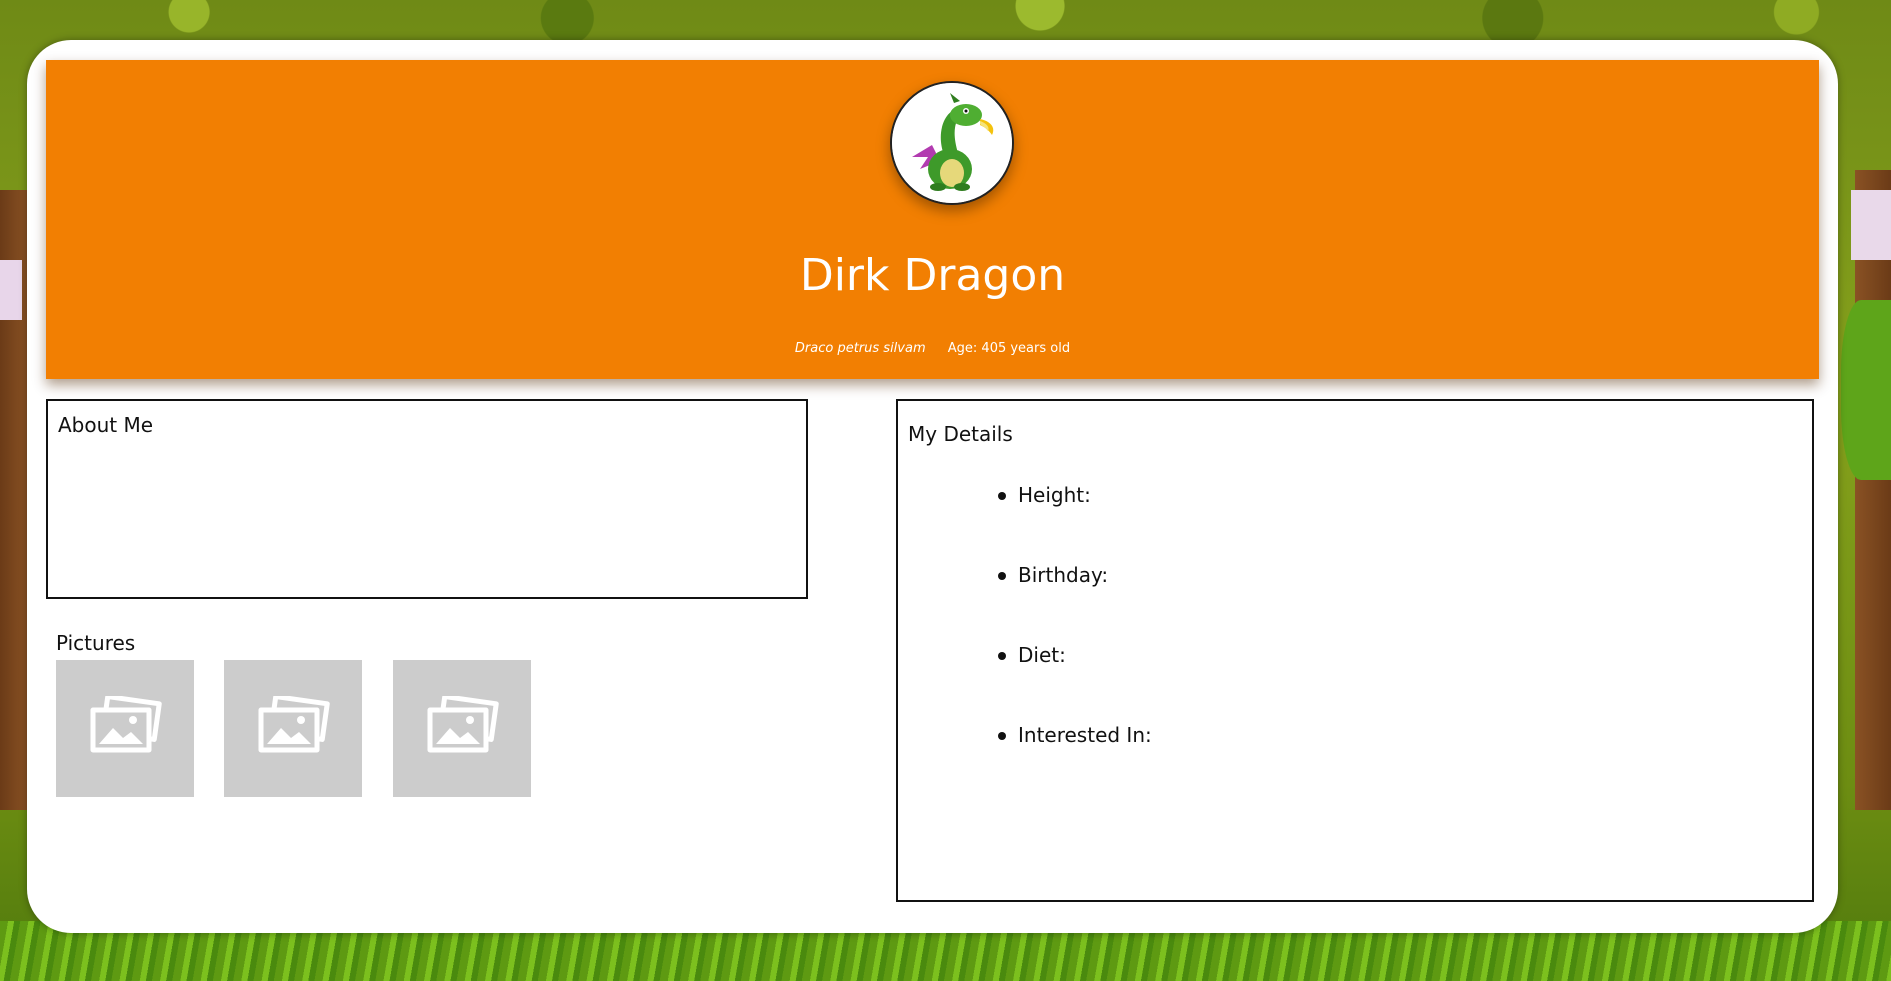 This screenshot has width=1891, height=981. What do you see at coordinates (960, 434) in the screenshot?
I see `my-details-heading: My Details` at bounding box center [960, 434].